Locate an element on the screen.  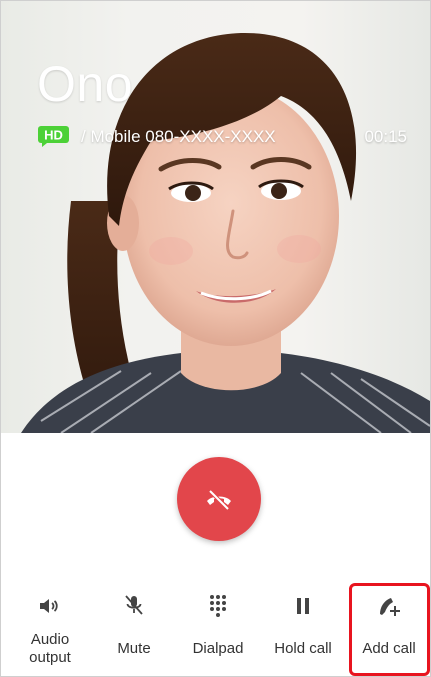
end-call-icon is located at coordinates (219, 500).